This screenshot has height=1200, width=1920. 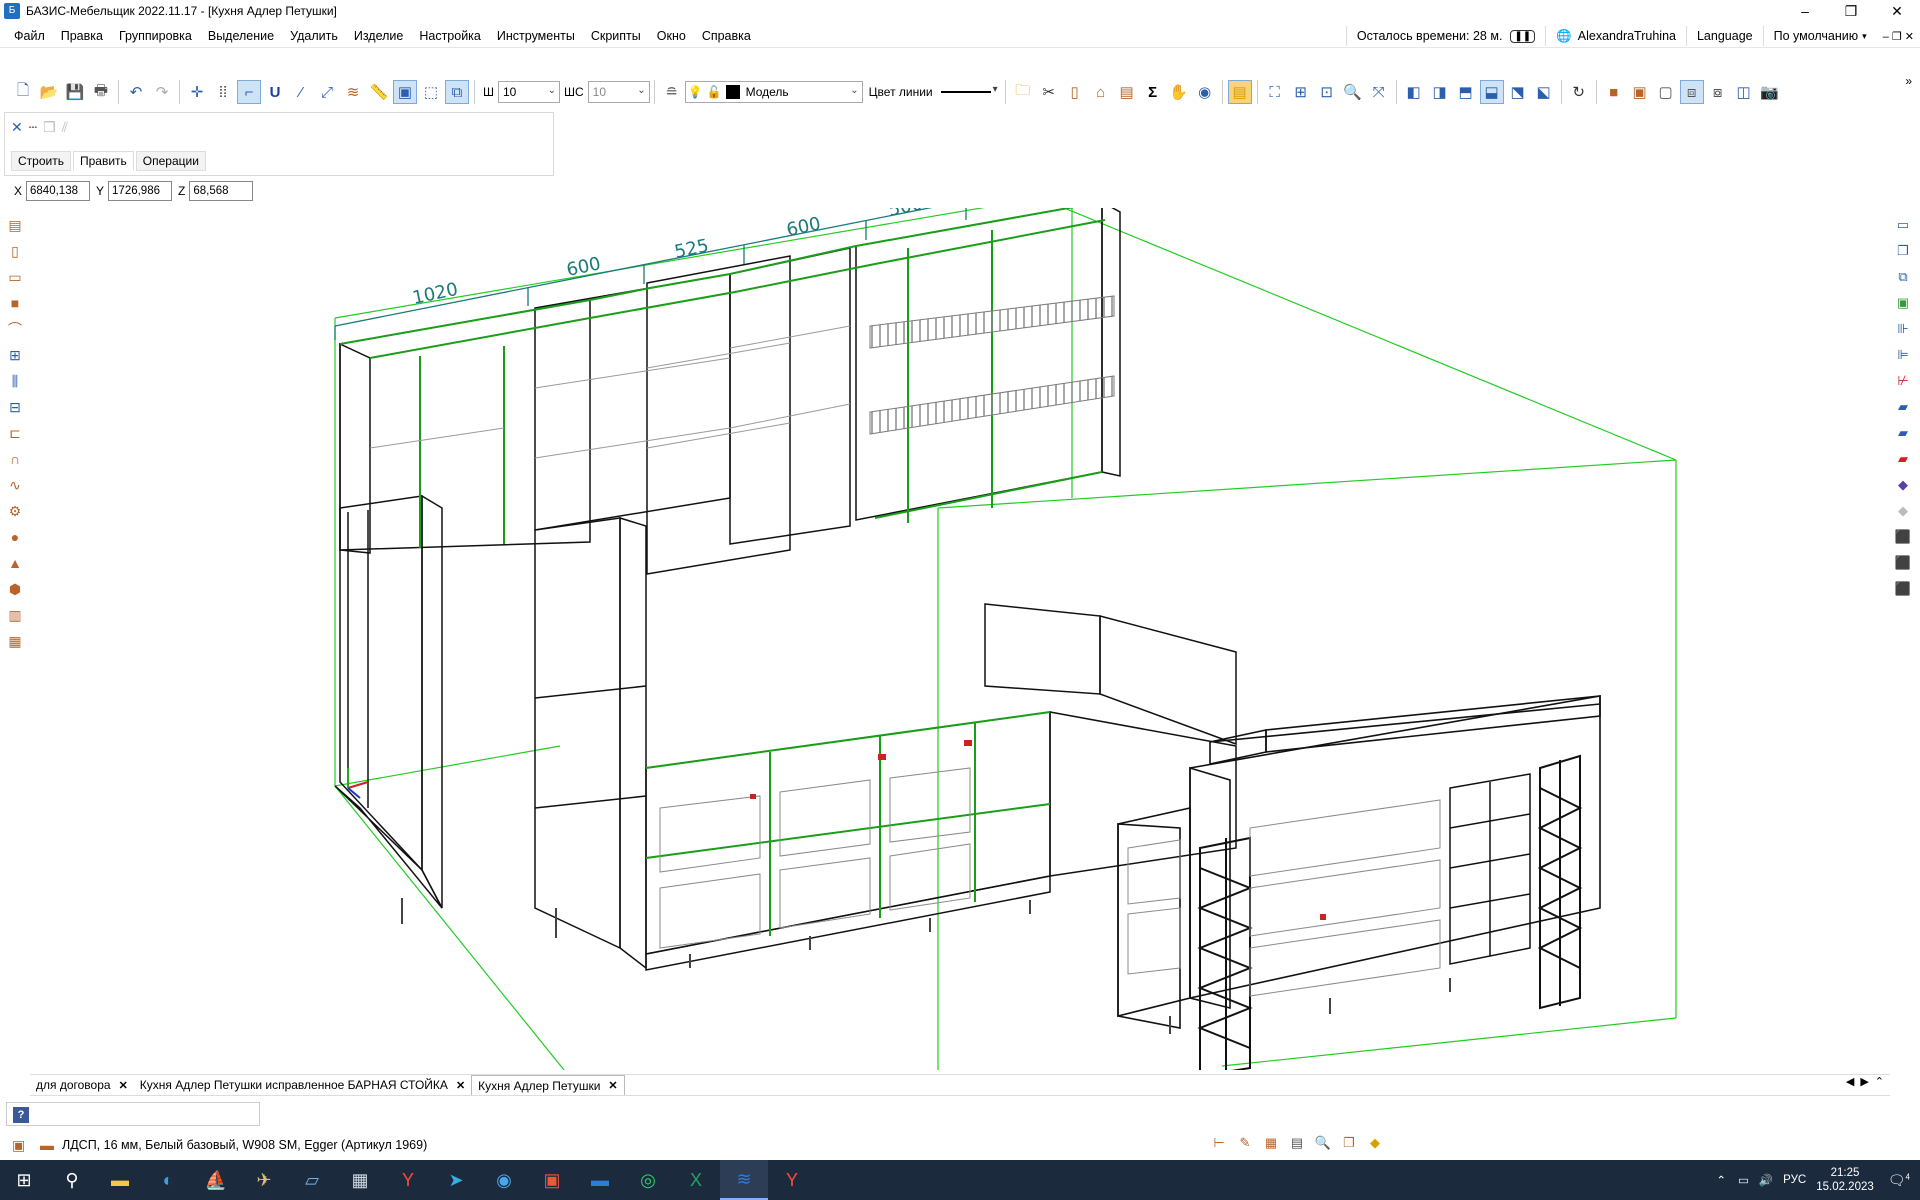 What do you see at coordinates (671, 36) in the screenshot?
I see `menu-window: Окно` at bounding box center [671, 36].